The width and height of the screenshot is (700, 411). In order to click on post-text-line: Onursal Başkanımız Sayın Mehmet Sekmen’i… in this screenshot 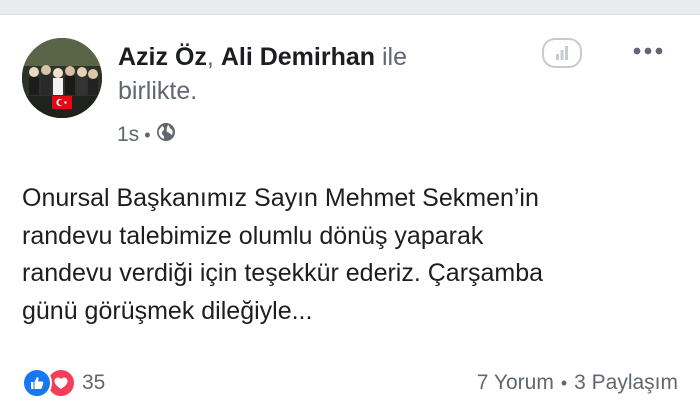, I will do `click(280, 198)`.